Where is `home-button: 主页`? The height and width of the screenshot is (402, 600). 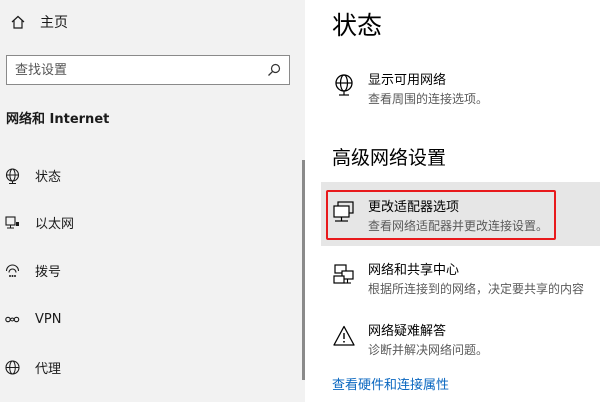
home-button: 主页 is located at coordinates (39, 22).